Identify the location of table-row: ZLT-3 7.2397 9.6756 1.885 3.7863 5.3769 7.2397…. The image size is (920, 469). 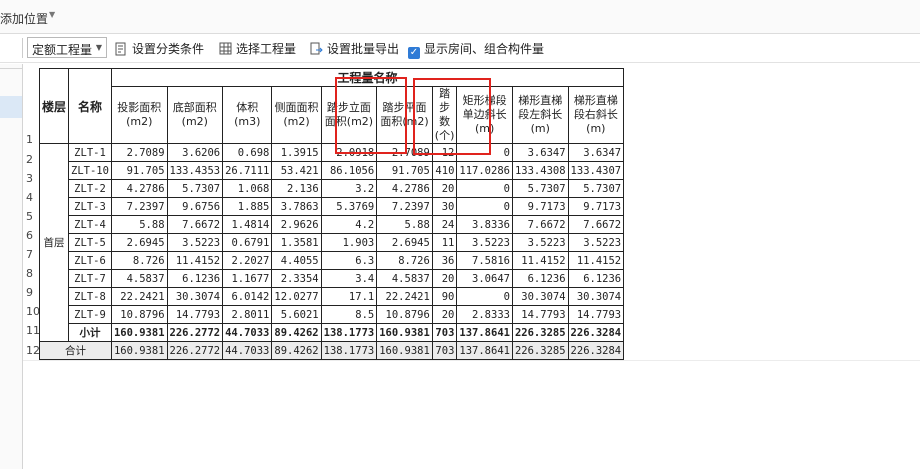
(332, 206).